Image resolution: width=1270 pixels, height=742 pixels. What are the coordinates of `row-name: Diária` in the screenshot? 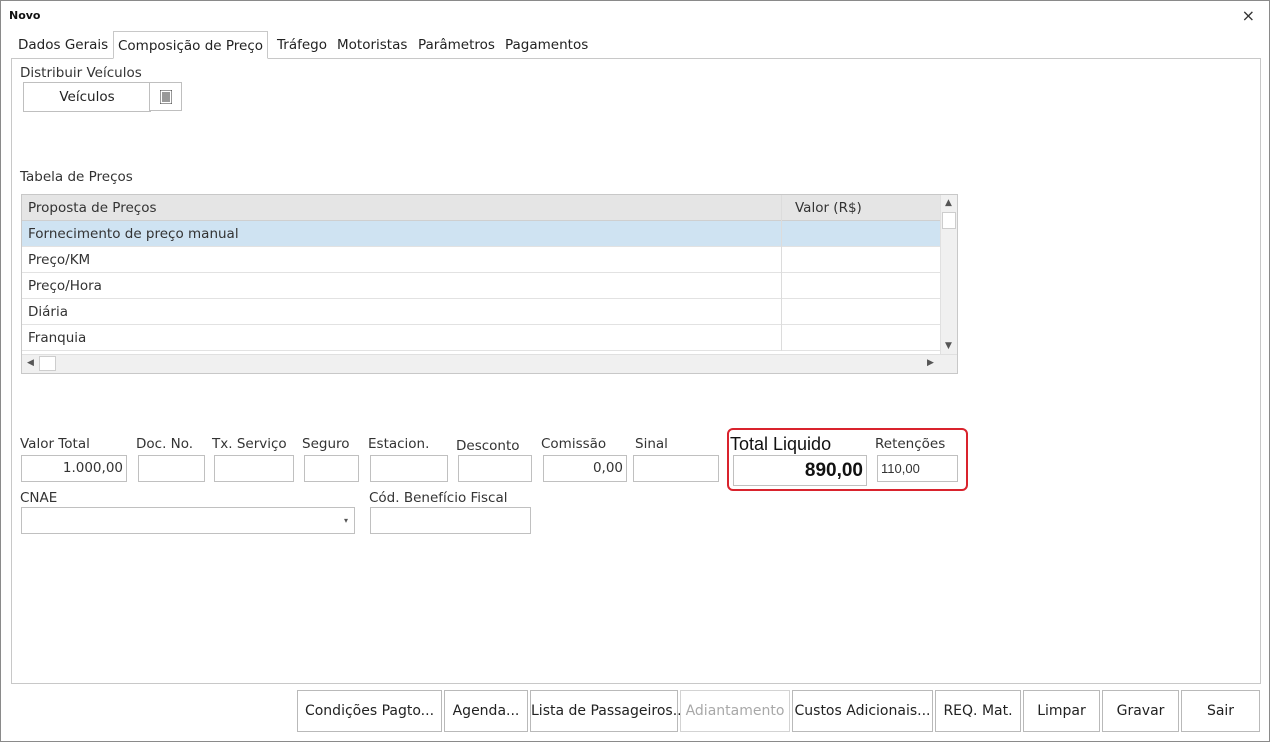 It's located at (48, 312).